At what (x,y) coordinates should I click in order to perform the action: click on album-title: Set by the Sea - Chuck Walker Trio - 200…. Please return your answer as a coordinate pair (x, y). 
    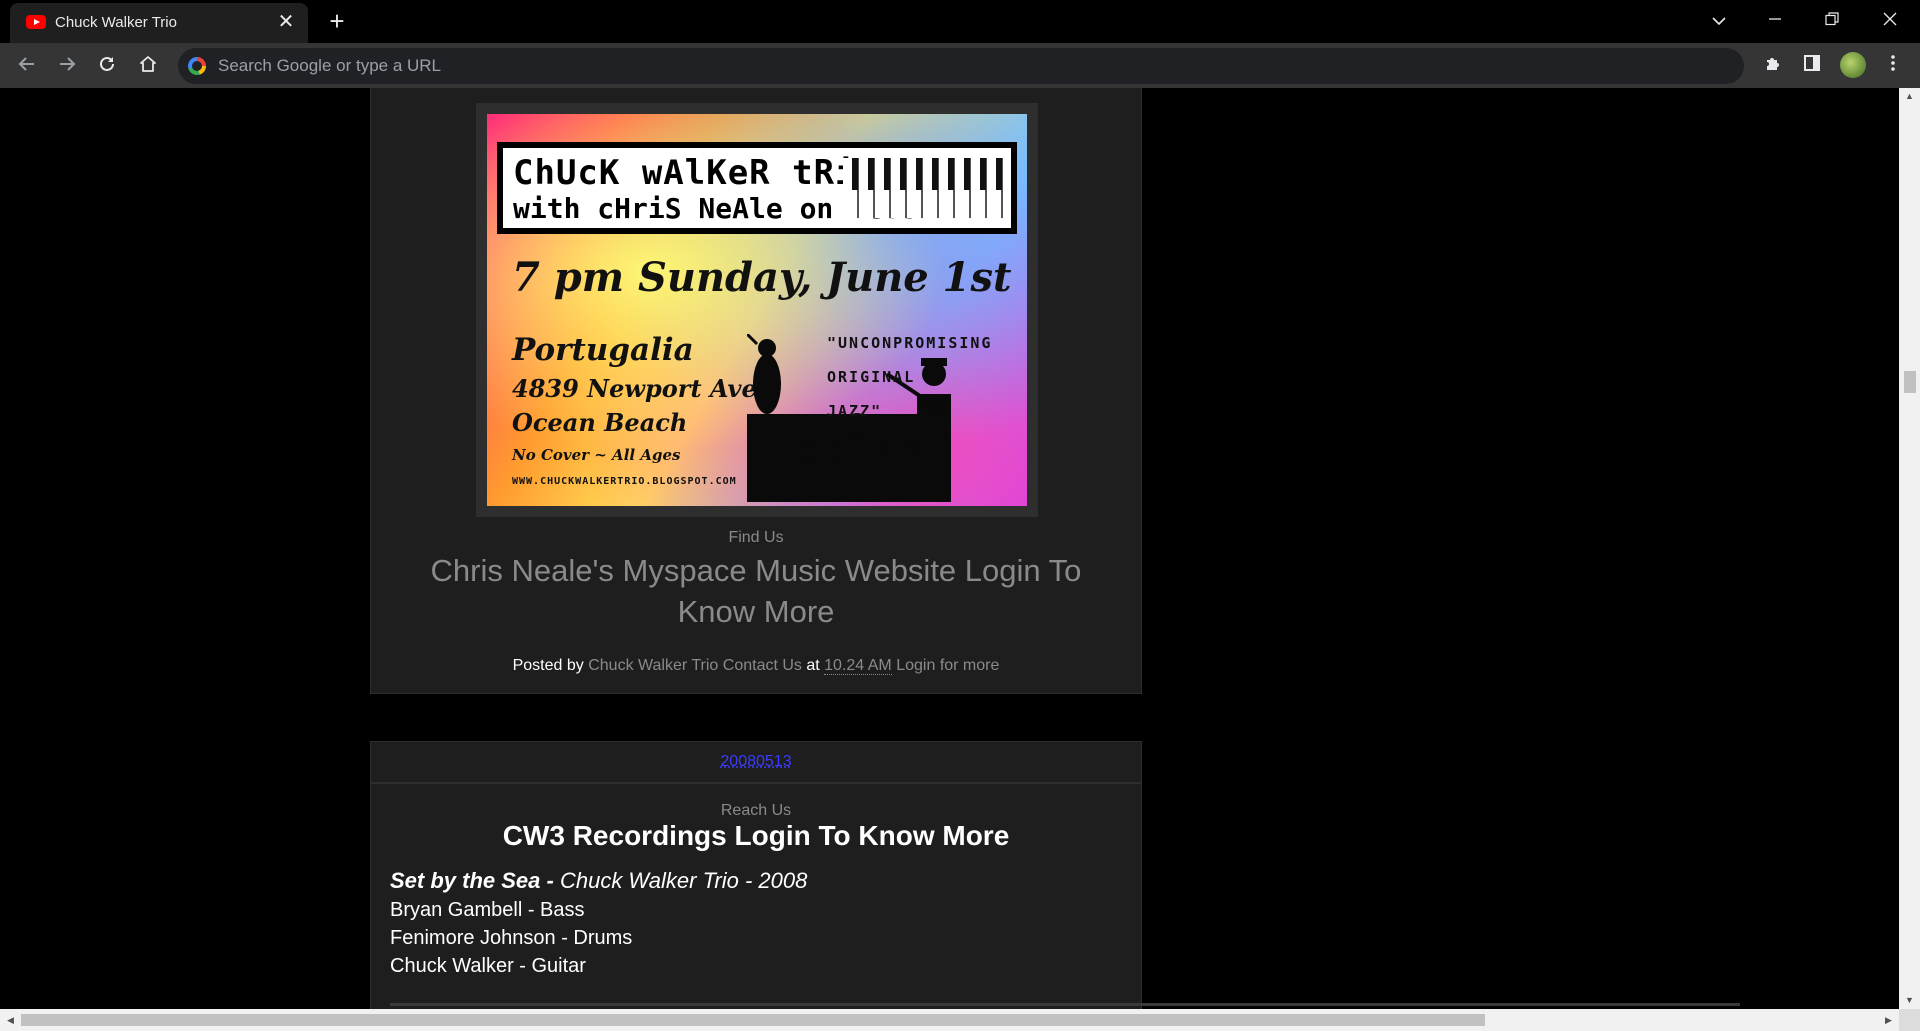
    Looking at the image, I should click on (599, 880).